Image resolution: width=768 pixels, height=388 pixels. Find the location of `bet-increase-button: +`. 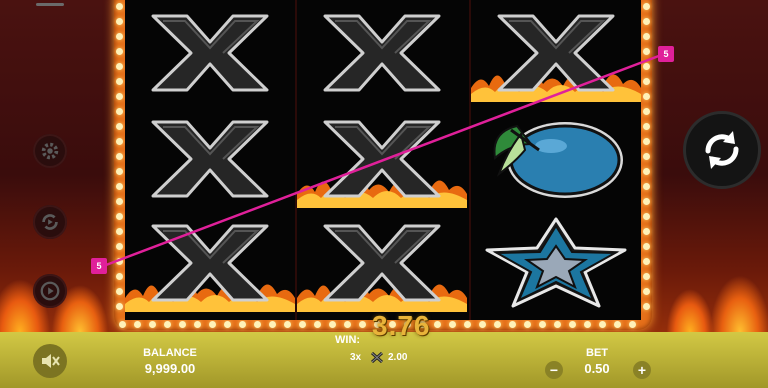

bet-increase-button: + is located at coordinates (642, 370).